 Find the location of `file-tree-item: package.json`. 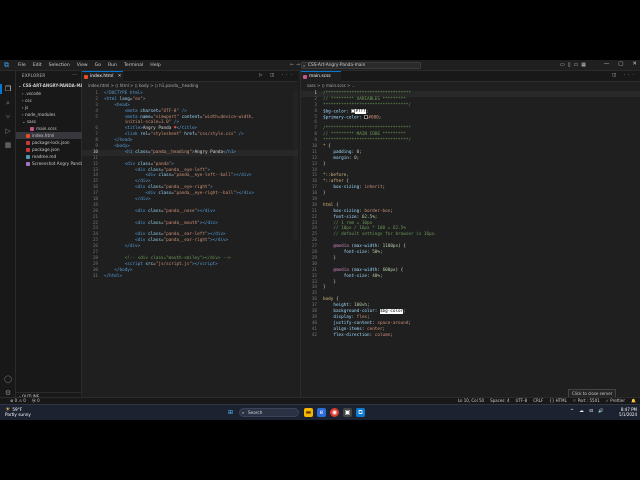

file-tree-item: package.json is located at coordinates (49, 149).